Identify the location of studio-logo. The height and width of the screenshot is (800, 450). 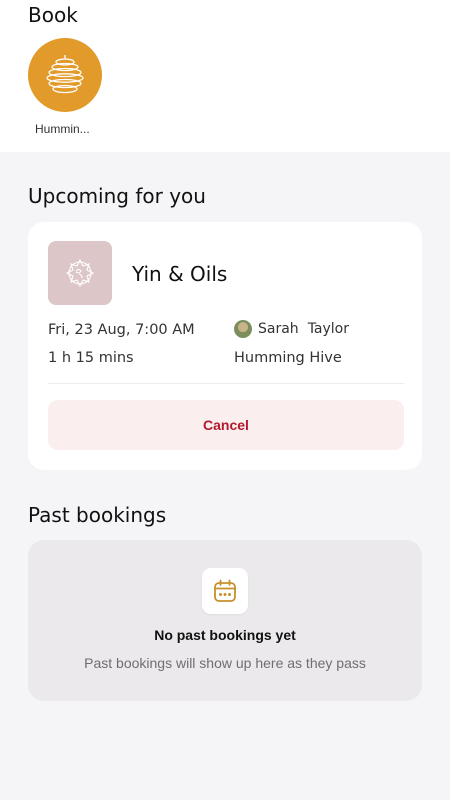
(65, 75).